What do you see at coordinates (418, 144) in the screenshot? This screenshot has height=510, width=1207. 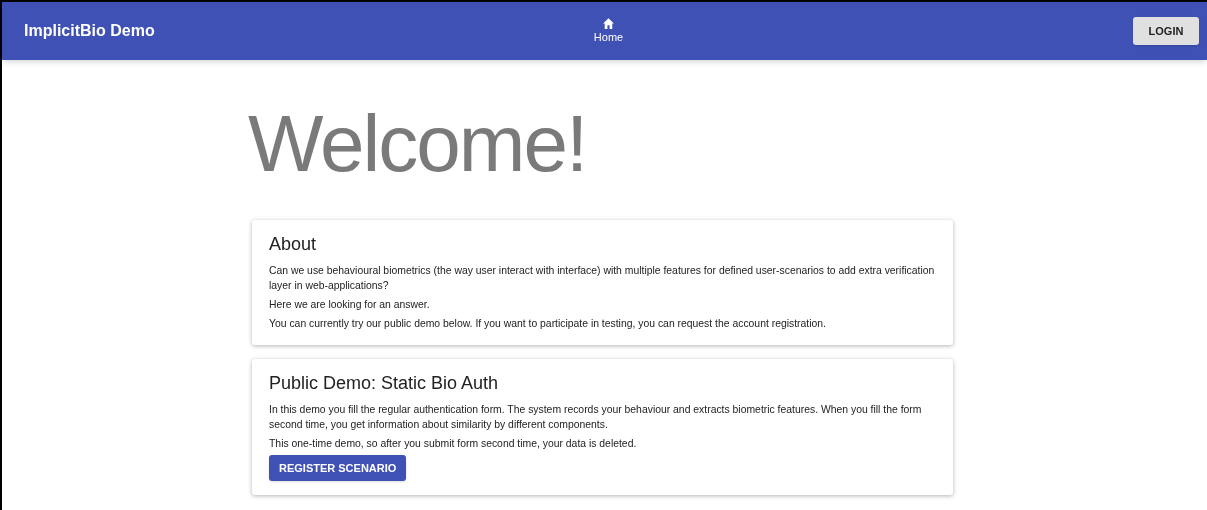 I see `welcome-heading: Welcome!` at bounding box center [418, 144].